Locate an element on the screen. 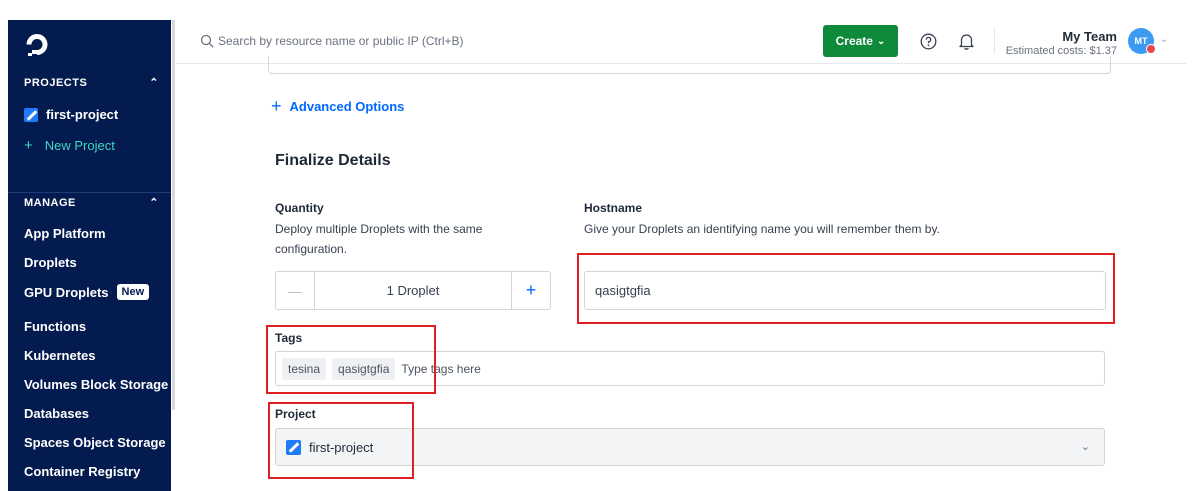 The width and height of the screenshot is (1195, 491). sidebar-divider is located at coordinates (89, 192).